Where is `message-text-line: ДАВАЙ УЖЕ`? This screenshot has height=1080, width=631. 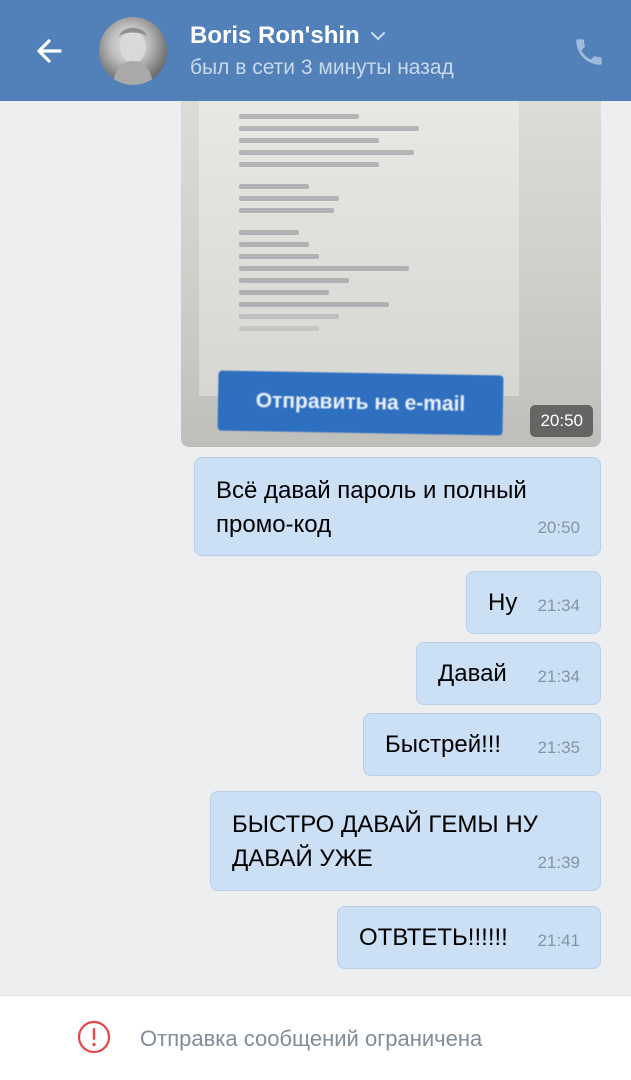 message-text-line: ДАВАЙ УЖЕ is located at coordinates (302, 858).